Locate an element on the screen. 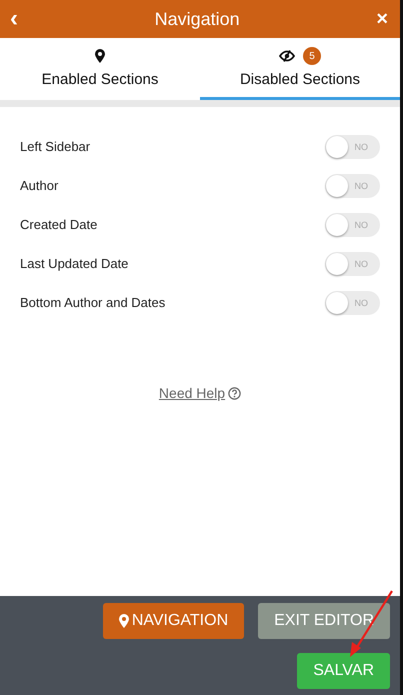 This screenshot has width=403, height=695. eye-slash-icon is located at coordinates (287, 56).